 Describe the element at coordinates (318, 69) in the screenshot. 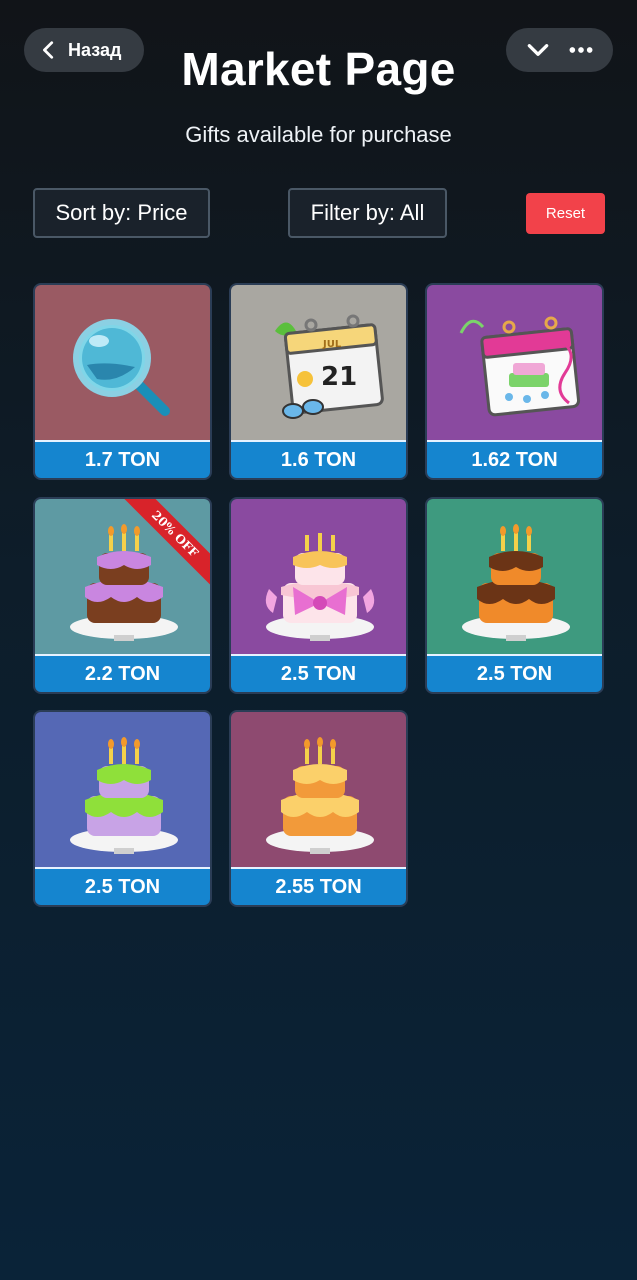

I see `page-title: Market Page` at that location.